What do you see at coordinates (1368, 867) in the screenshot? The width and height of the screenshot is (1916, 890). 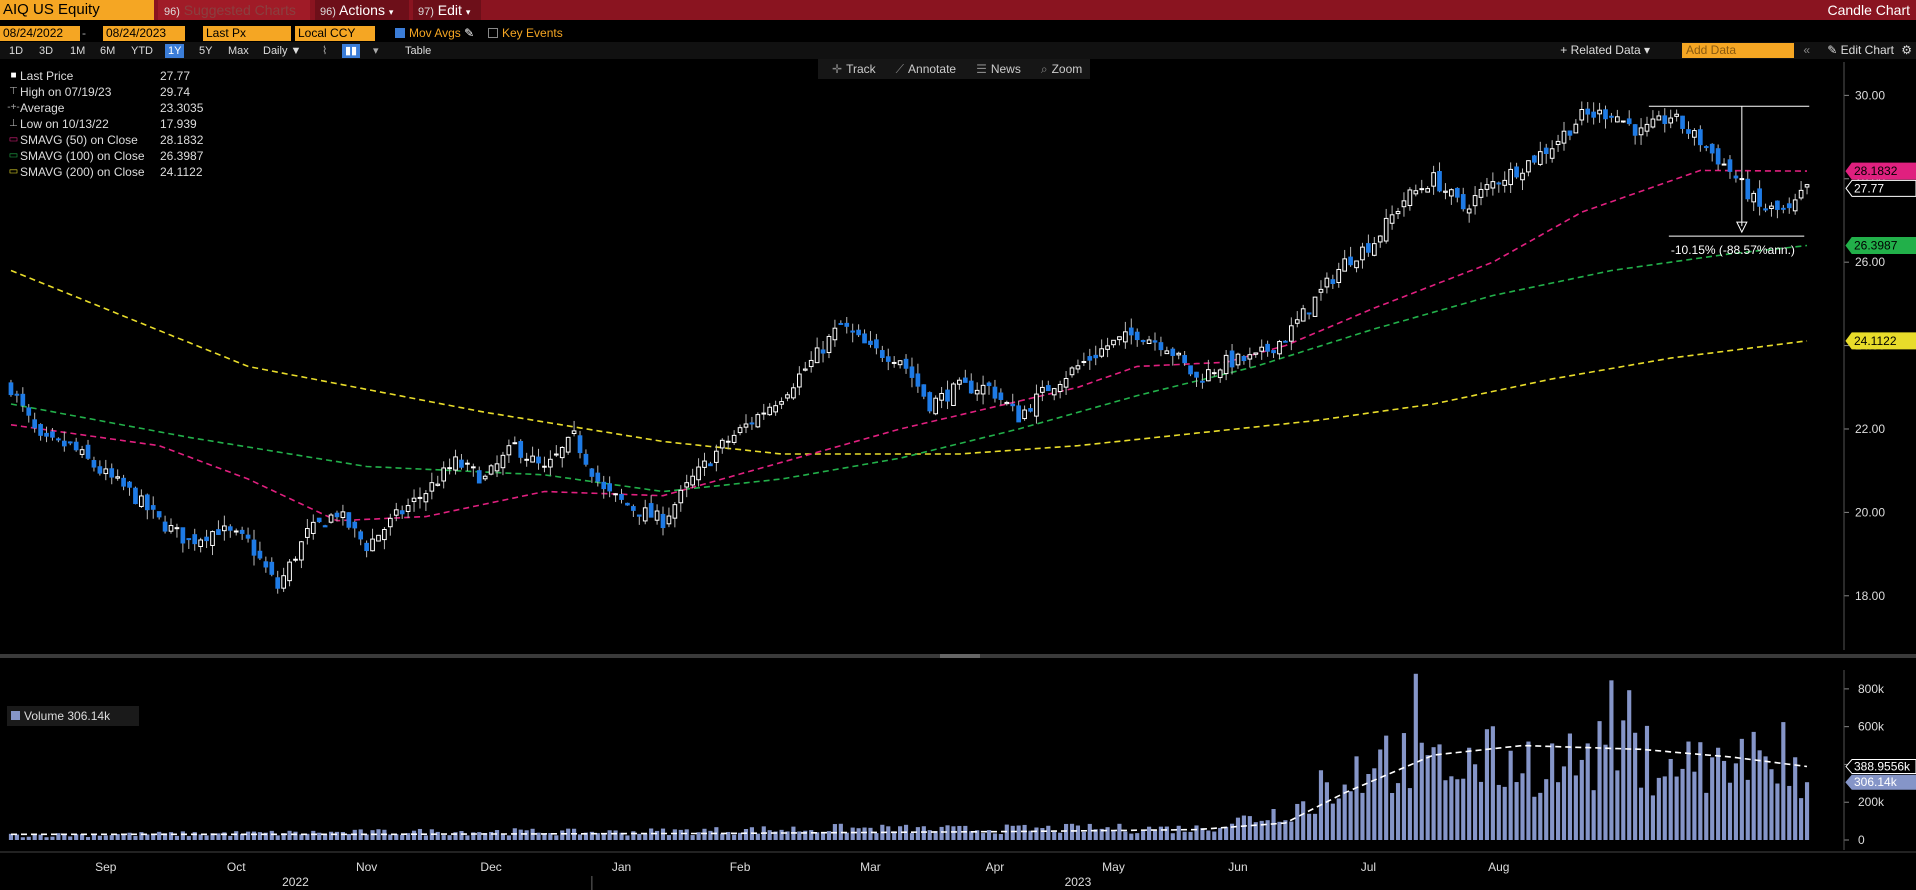 I see `month-tick-label: Jul` at bounding box center [1368, 867].